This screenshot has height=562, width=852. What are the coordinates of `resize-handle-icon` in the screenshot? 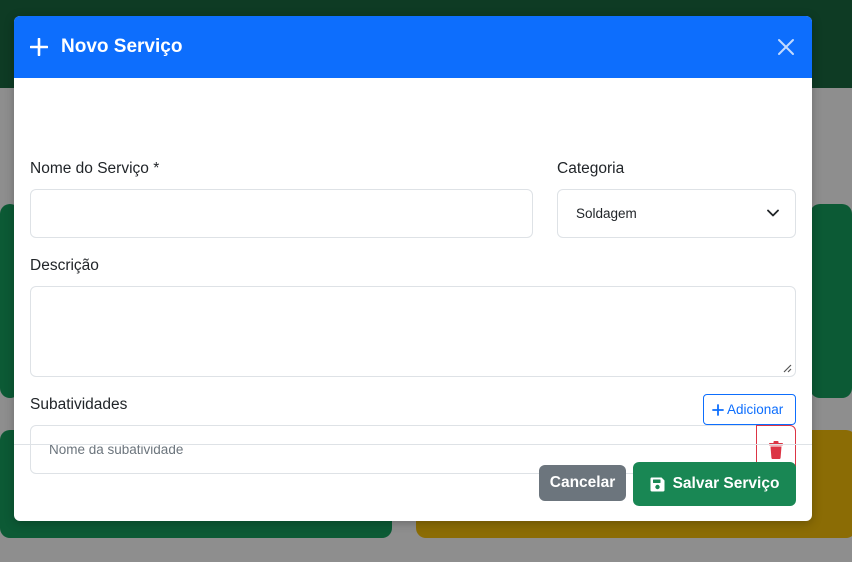 It's located at (787, 368).